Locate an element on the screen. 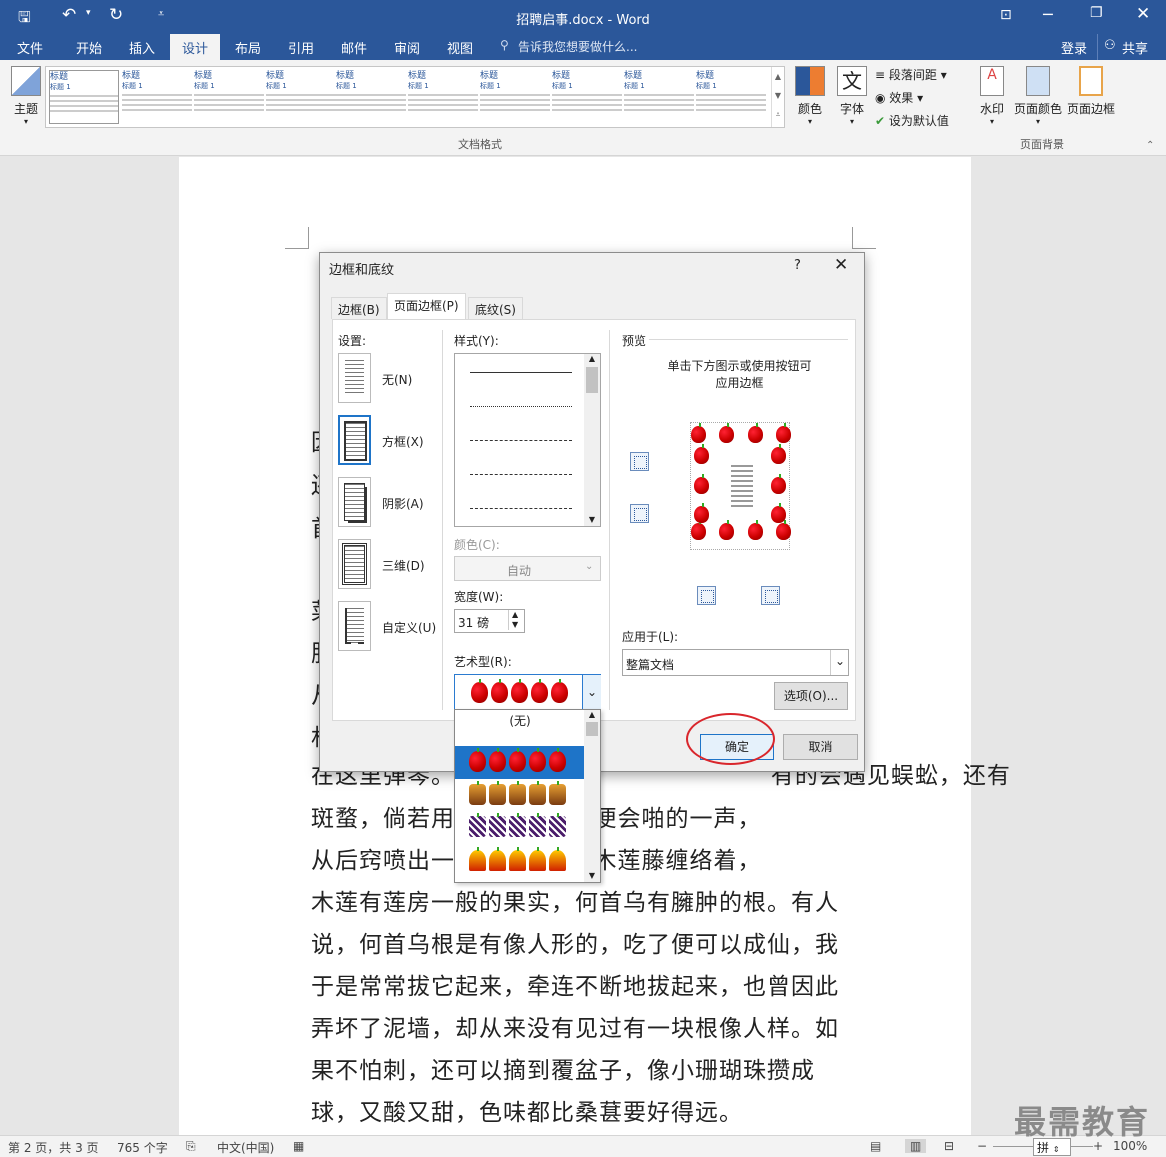 The image size is (1166, 1157). language: 中文(中国) is located at coordinates (245, 1147).